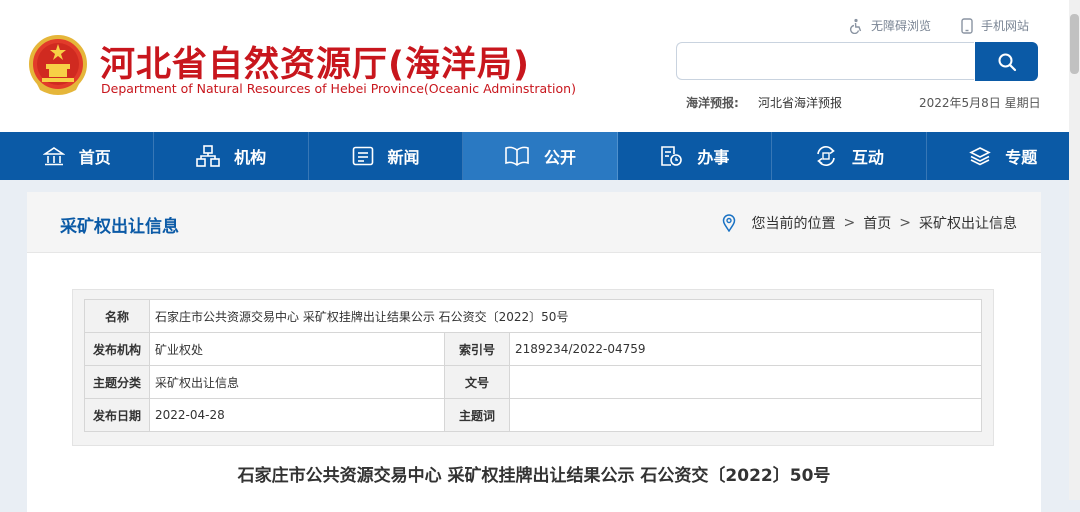 The height and width of the screenshot is (512, 1080). I want to click on mobile-site-label: 手机网站, so click(1005, 26).